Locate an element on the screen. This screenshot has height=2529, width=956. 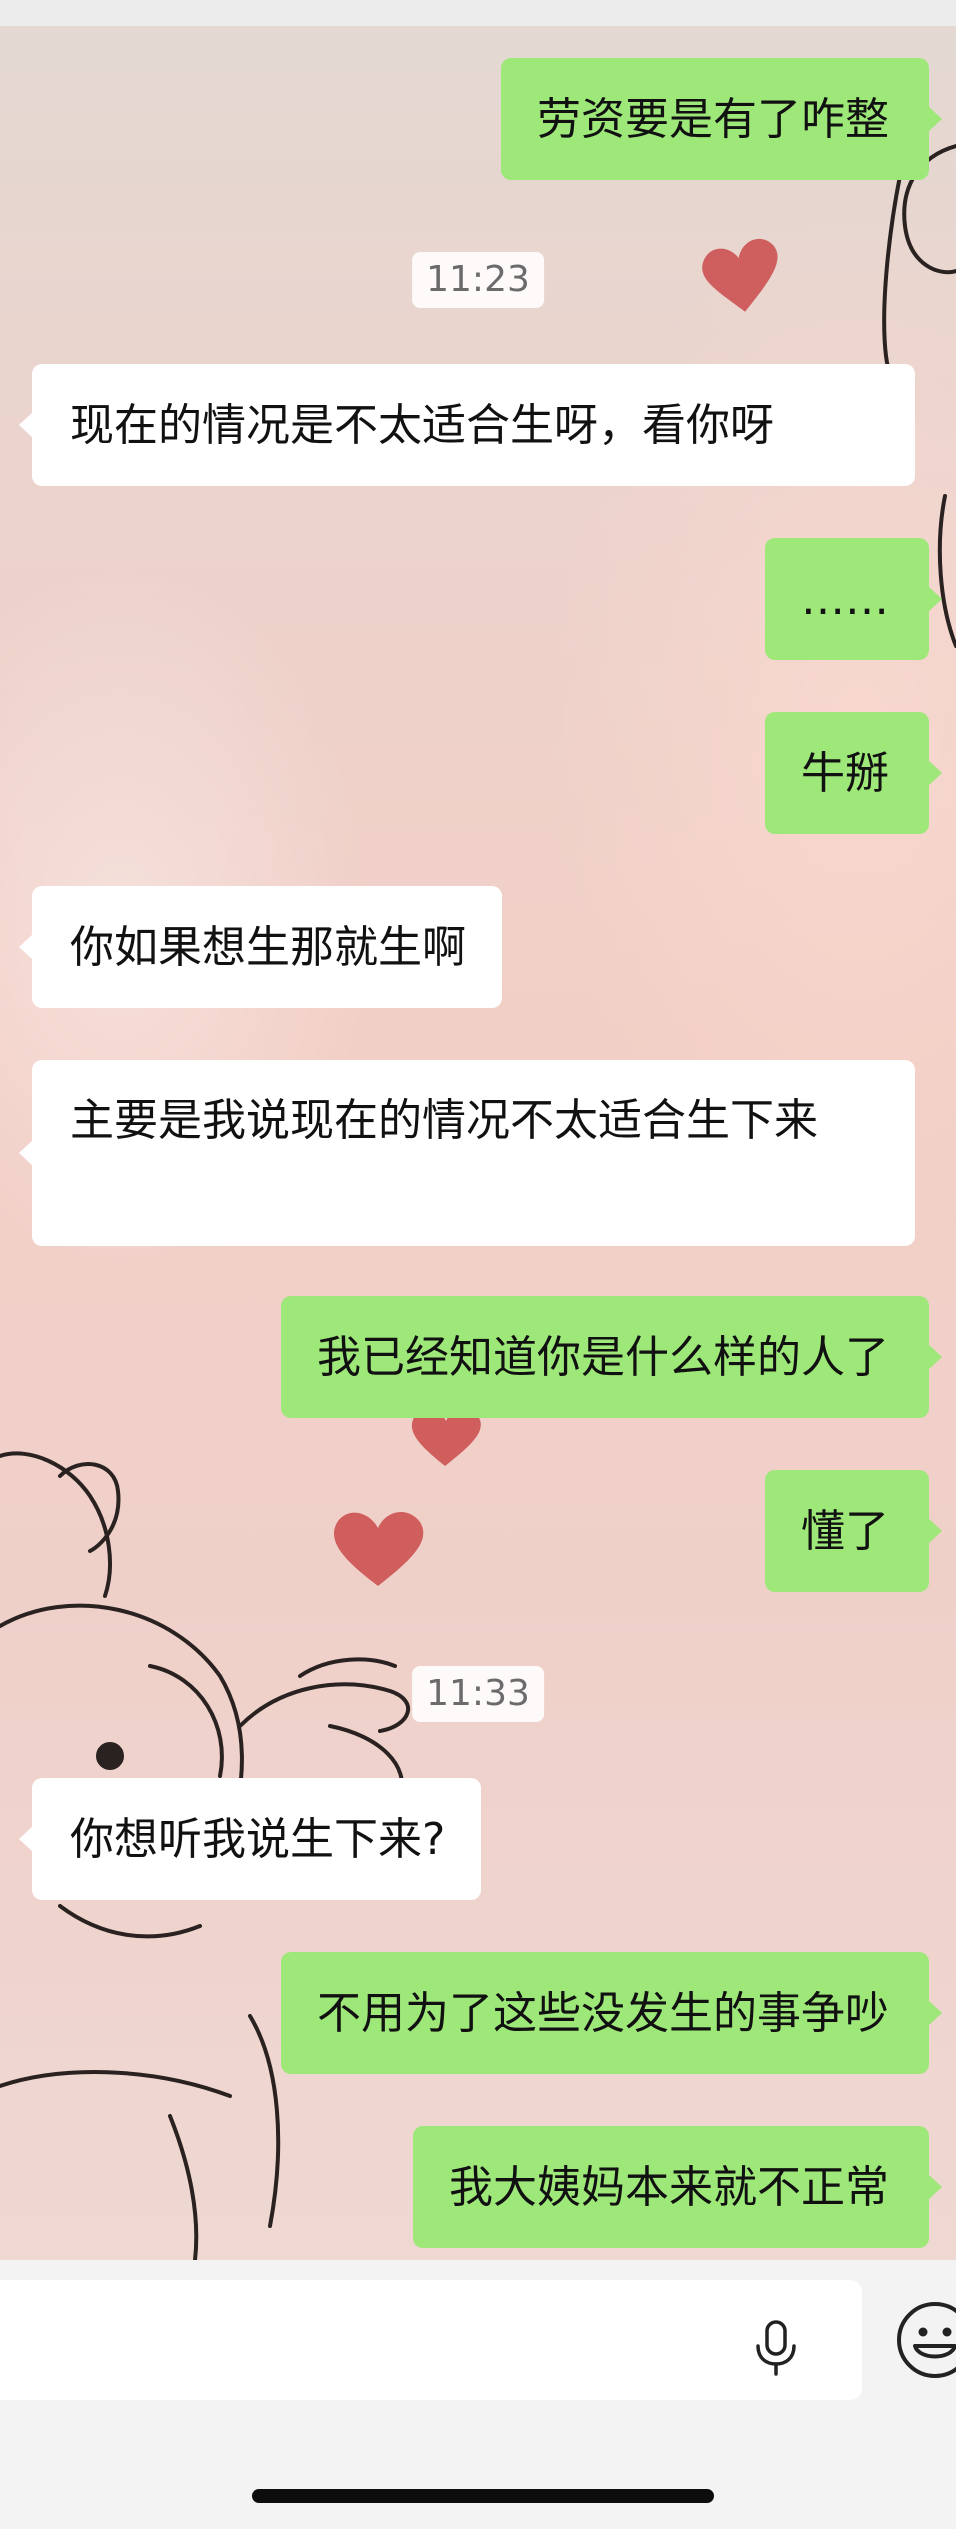
message-text: 不用为了这些没发生的事争吵 is located at coordinates (603, 2013).